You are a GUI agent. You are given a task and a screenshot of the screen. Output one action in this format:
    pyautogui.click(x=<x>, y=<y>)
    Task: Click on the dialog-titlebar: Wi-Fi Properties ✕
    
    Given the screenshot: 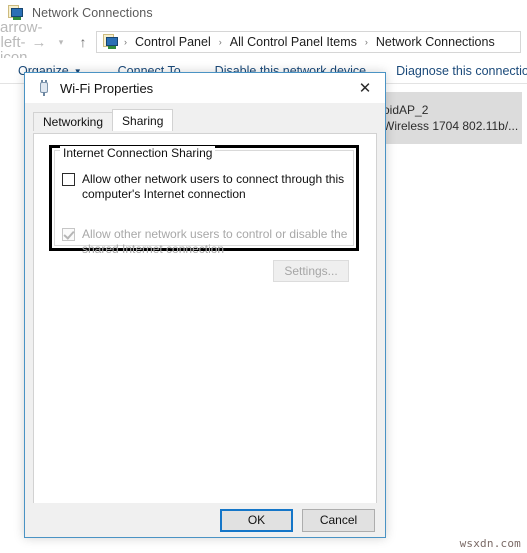 What is the action you would take?
    pyautogui.click(x=205, y=88)
    